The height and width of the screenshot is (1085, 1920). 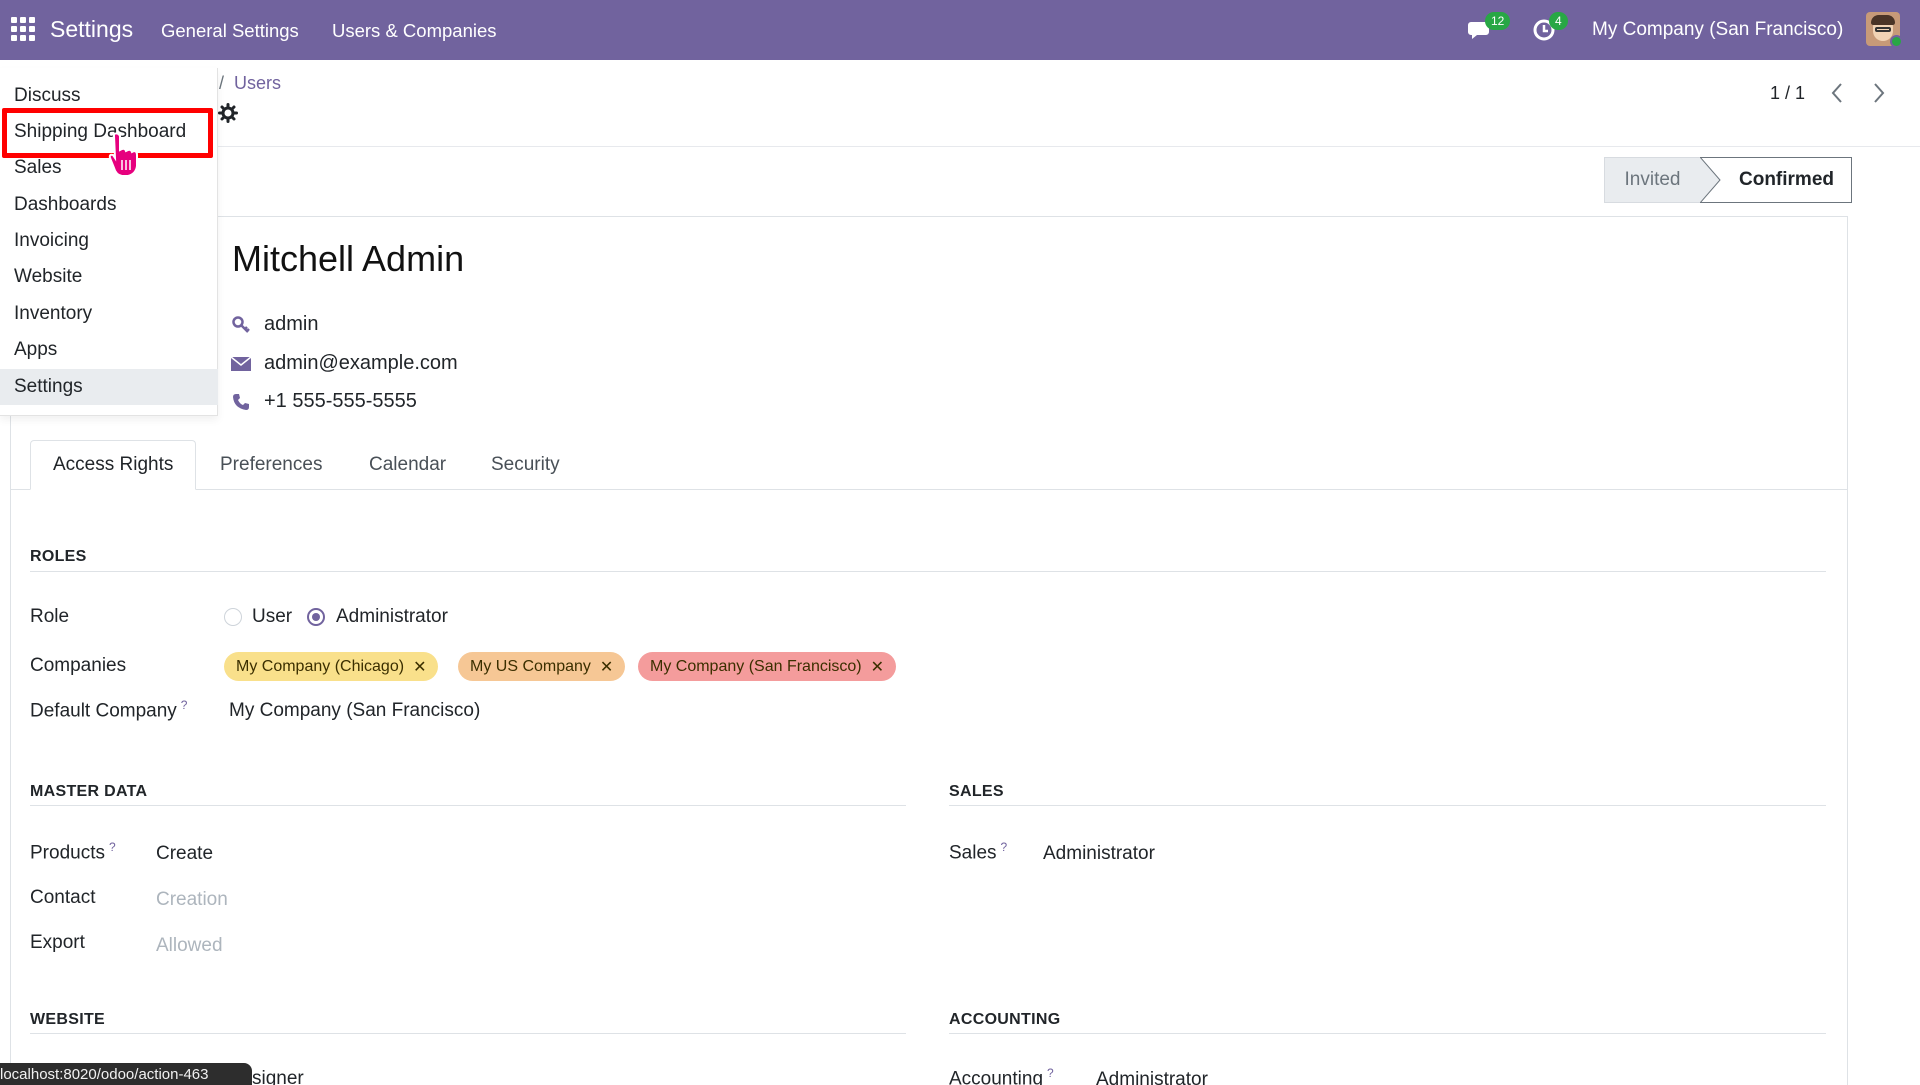 What do you see at coordinates (78, 665) in the screenshot?
I see `companies-label: Companies` at bounding box center [78, 665].